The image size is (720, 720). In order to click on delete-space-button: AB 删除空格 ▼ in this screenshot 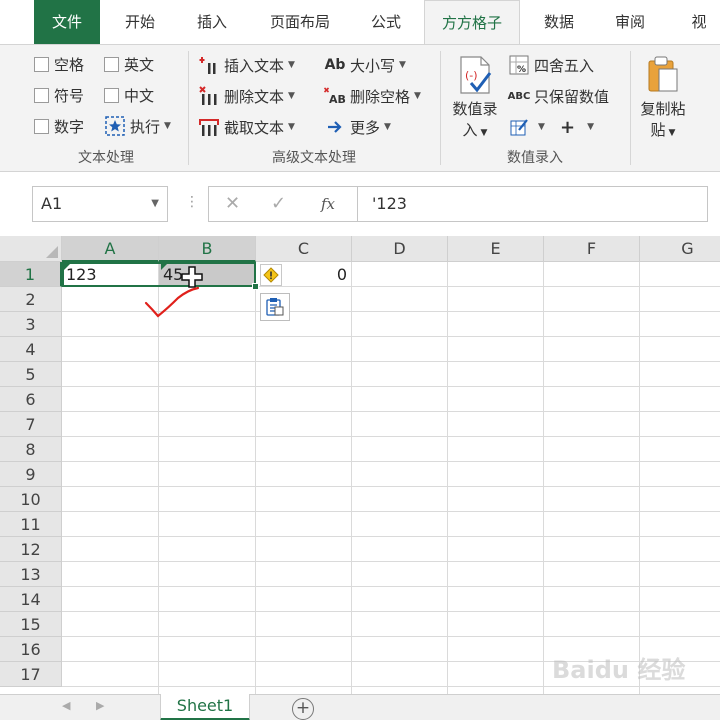, I will do `click(372, 96)`.